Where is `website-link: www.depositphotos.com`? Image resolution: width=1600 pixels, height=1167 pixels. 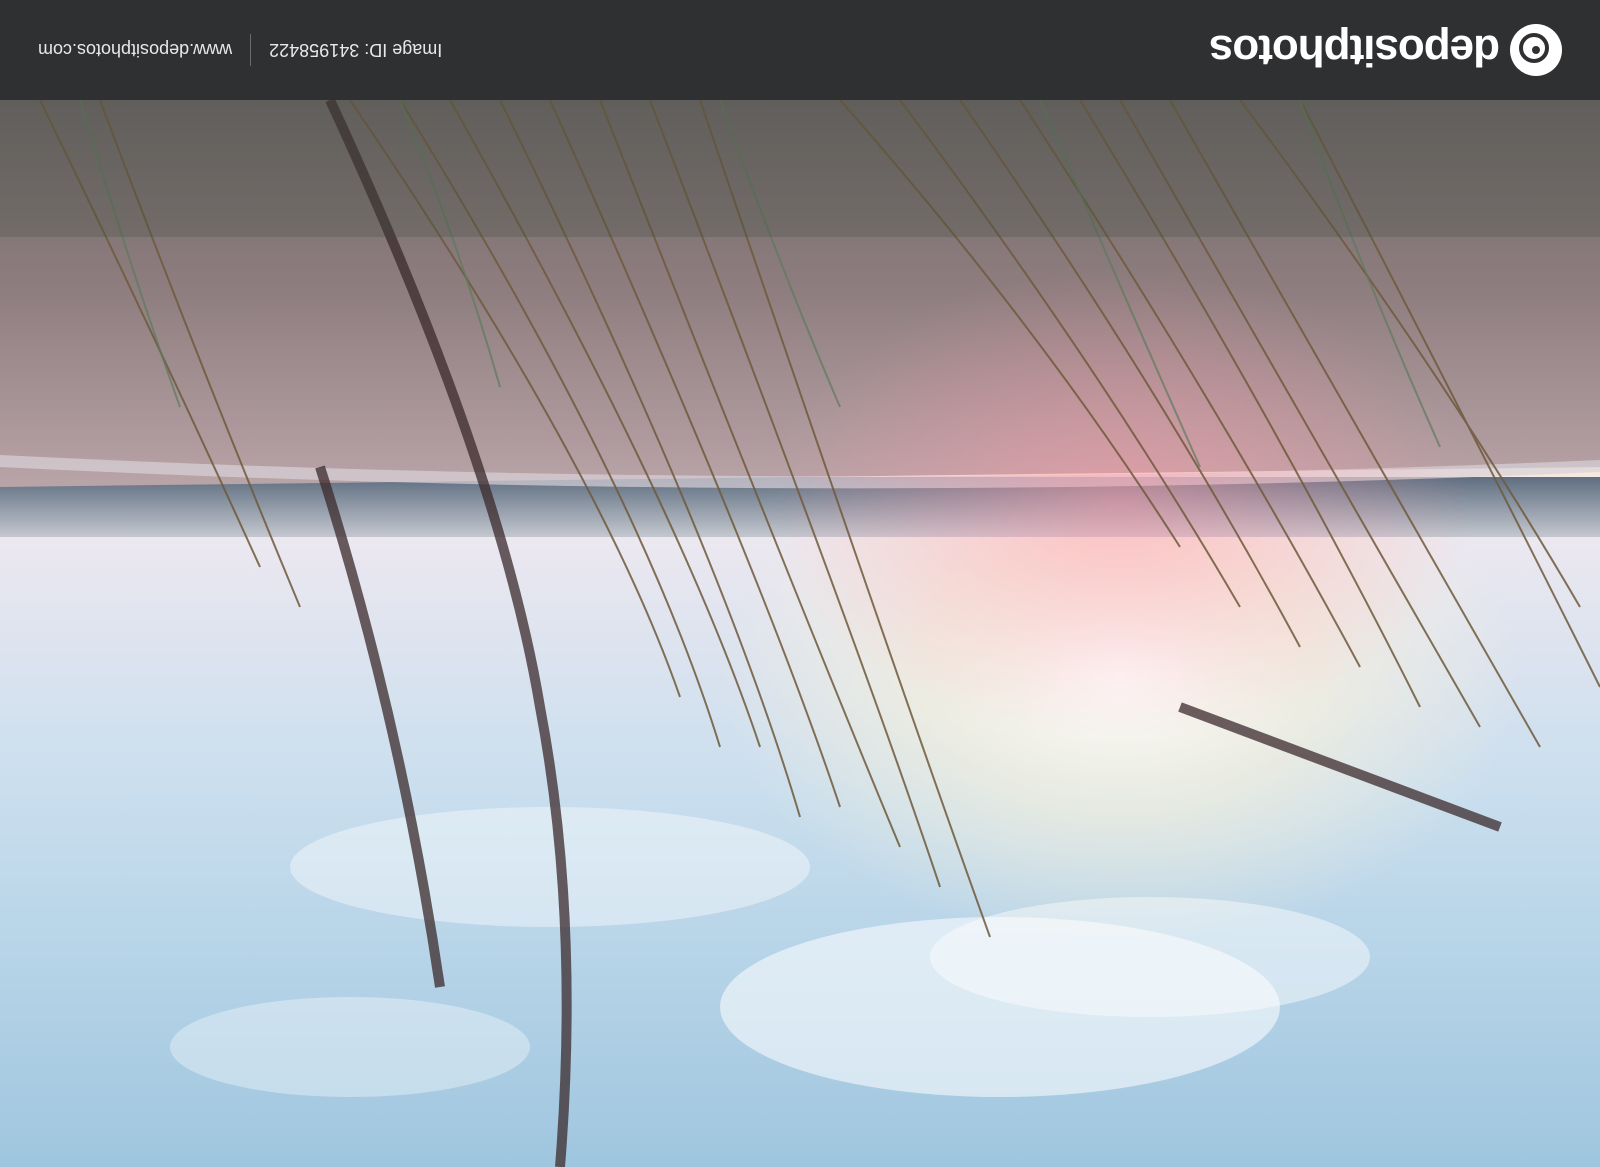
website-link: www.depositphotos.com is located at coordinates (135, 50).